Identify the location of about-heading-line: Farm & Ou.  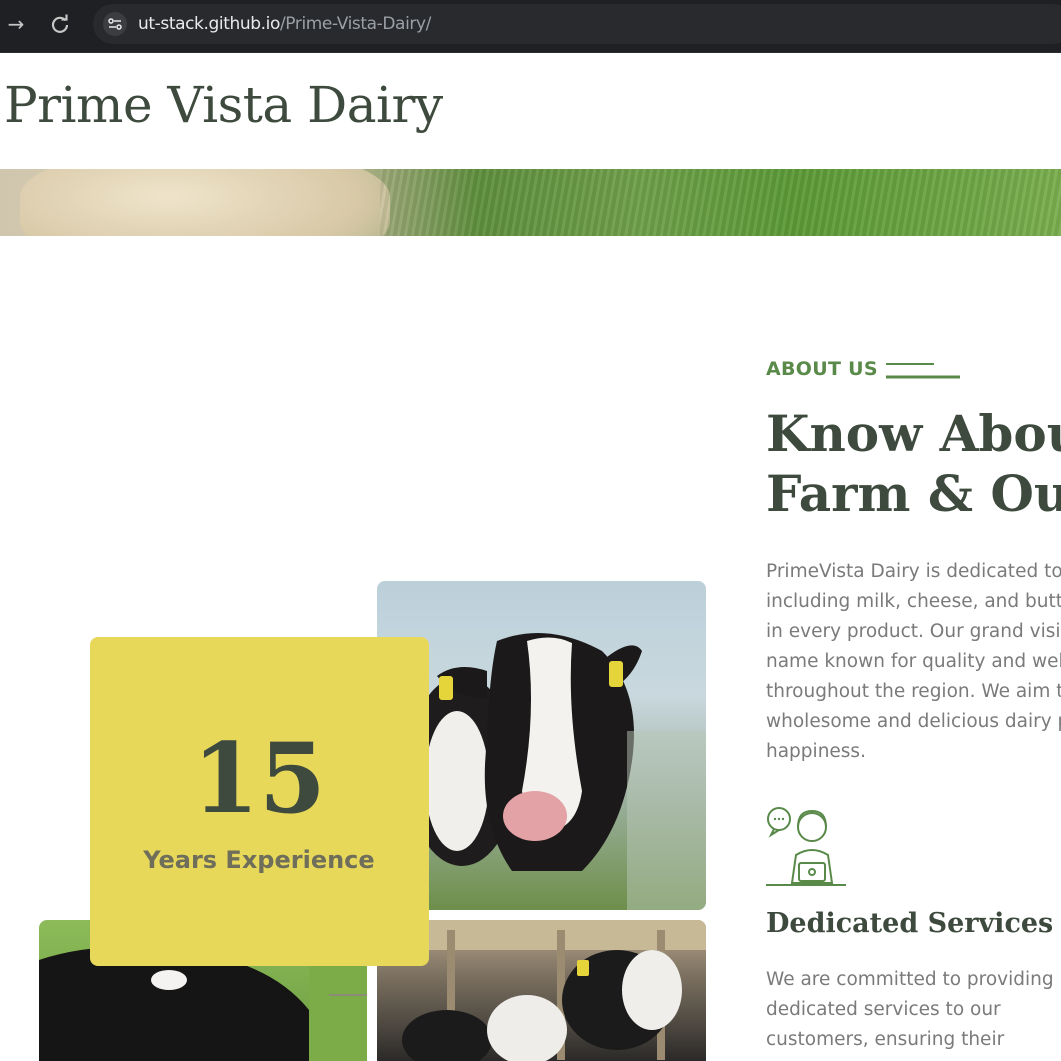
(913, 493).